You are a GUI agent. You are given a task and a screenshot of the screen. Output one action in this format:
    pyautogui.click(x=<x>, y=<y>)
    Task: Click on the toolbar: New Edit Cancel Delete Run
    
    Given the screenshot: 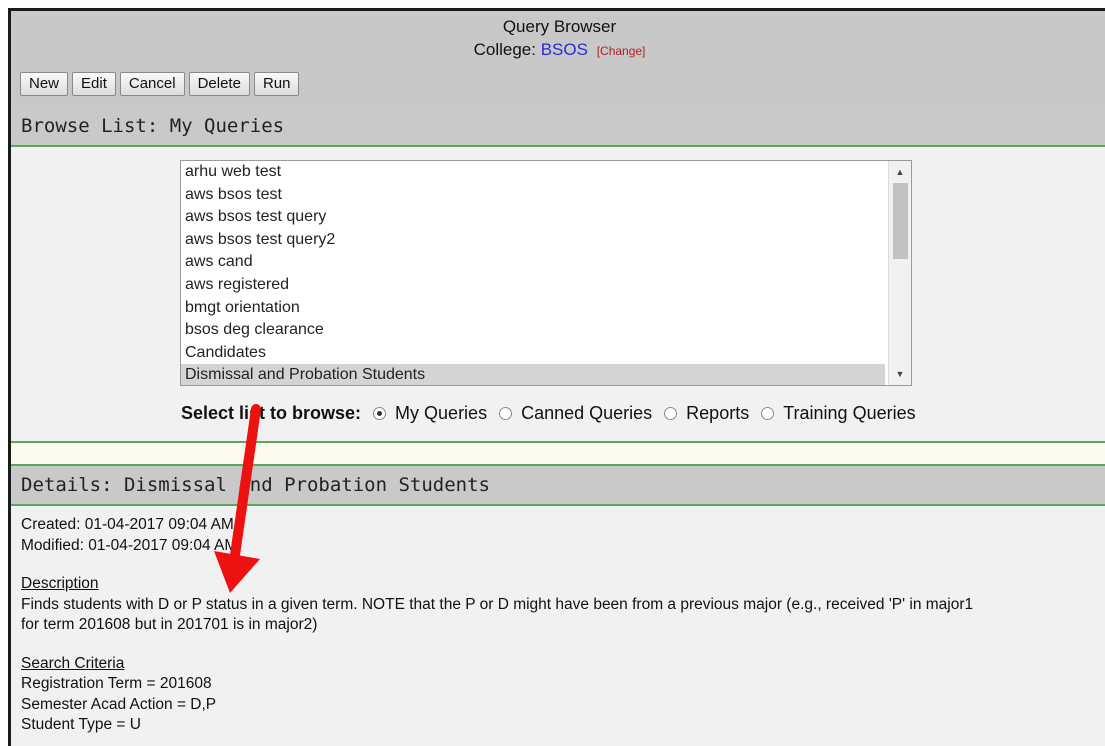 What is the action you would take?
    pyautogui.click(x=160, y=84)
    